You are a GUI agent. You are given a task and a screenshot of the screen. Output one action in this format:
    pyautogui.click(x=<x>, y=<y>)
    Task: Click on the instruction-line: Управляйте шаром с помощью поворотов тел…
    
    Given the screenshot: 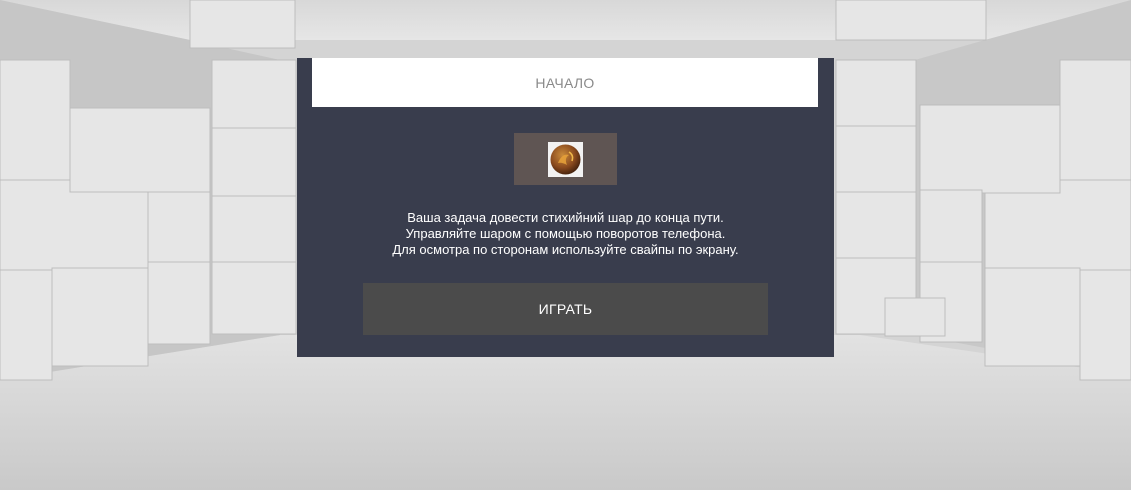 What is the action you would take?
    pyautogui.click(x=565, y=233)
    